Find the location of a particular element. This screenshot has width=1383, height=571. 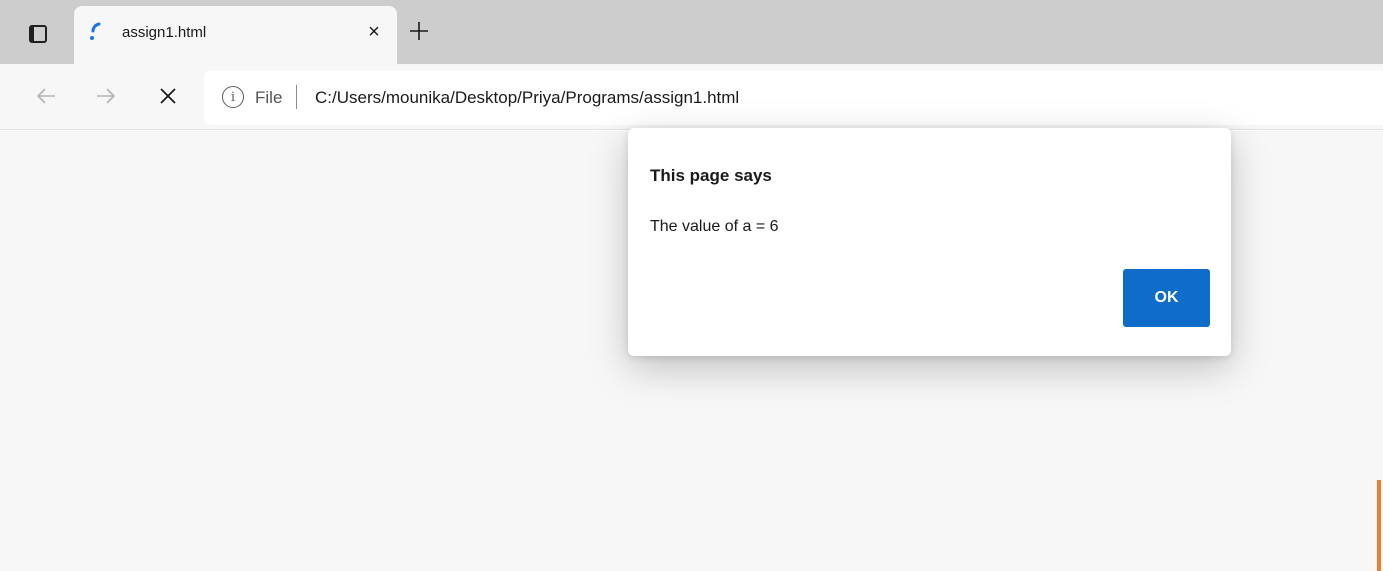

stop-button is located at coordinates (168, 96).